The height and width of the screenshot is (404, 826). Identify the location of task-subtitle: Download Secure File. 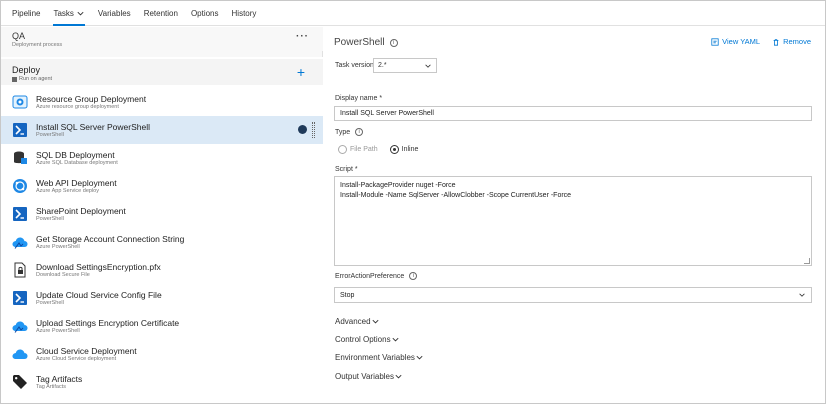
(63, 274).